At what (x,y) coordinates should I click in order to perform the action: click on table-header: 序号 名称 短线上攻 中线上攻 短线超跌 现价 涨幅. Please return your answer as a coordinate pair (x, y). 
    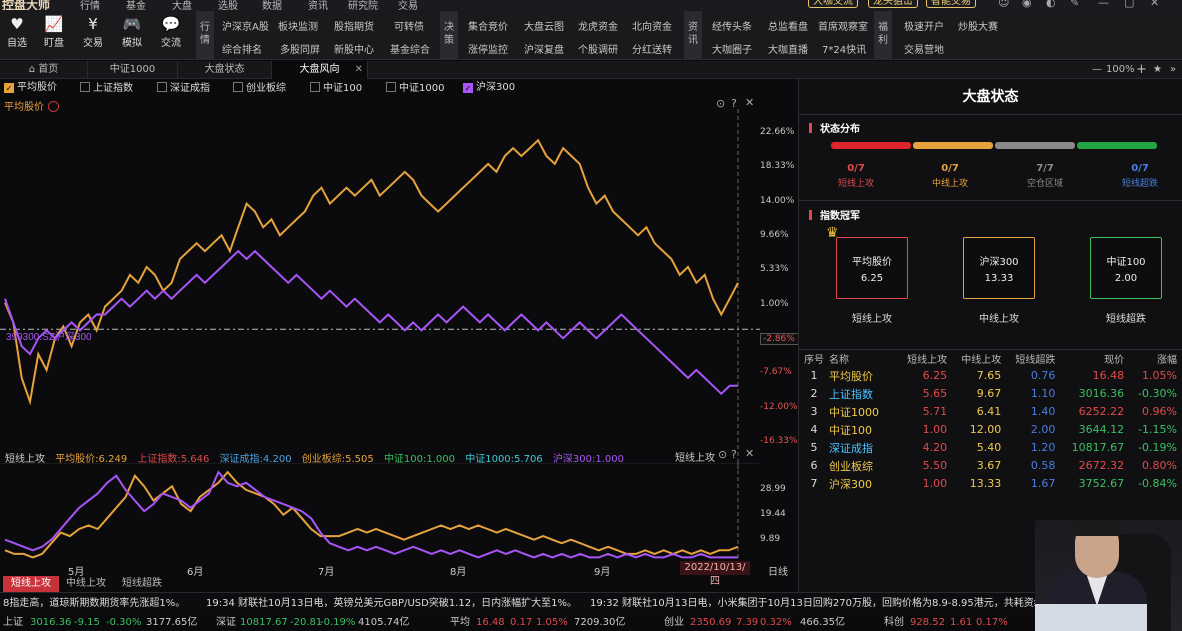
    Looking at the image, I should click on (990, 358).